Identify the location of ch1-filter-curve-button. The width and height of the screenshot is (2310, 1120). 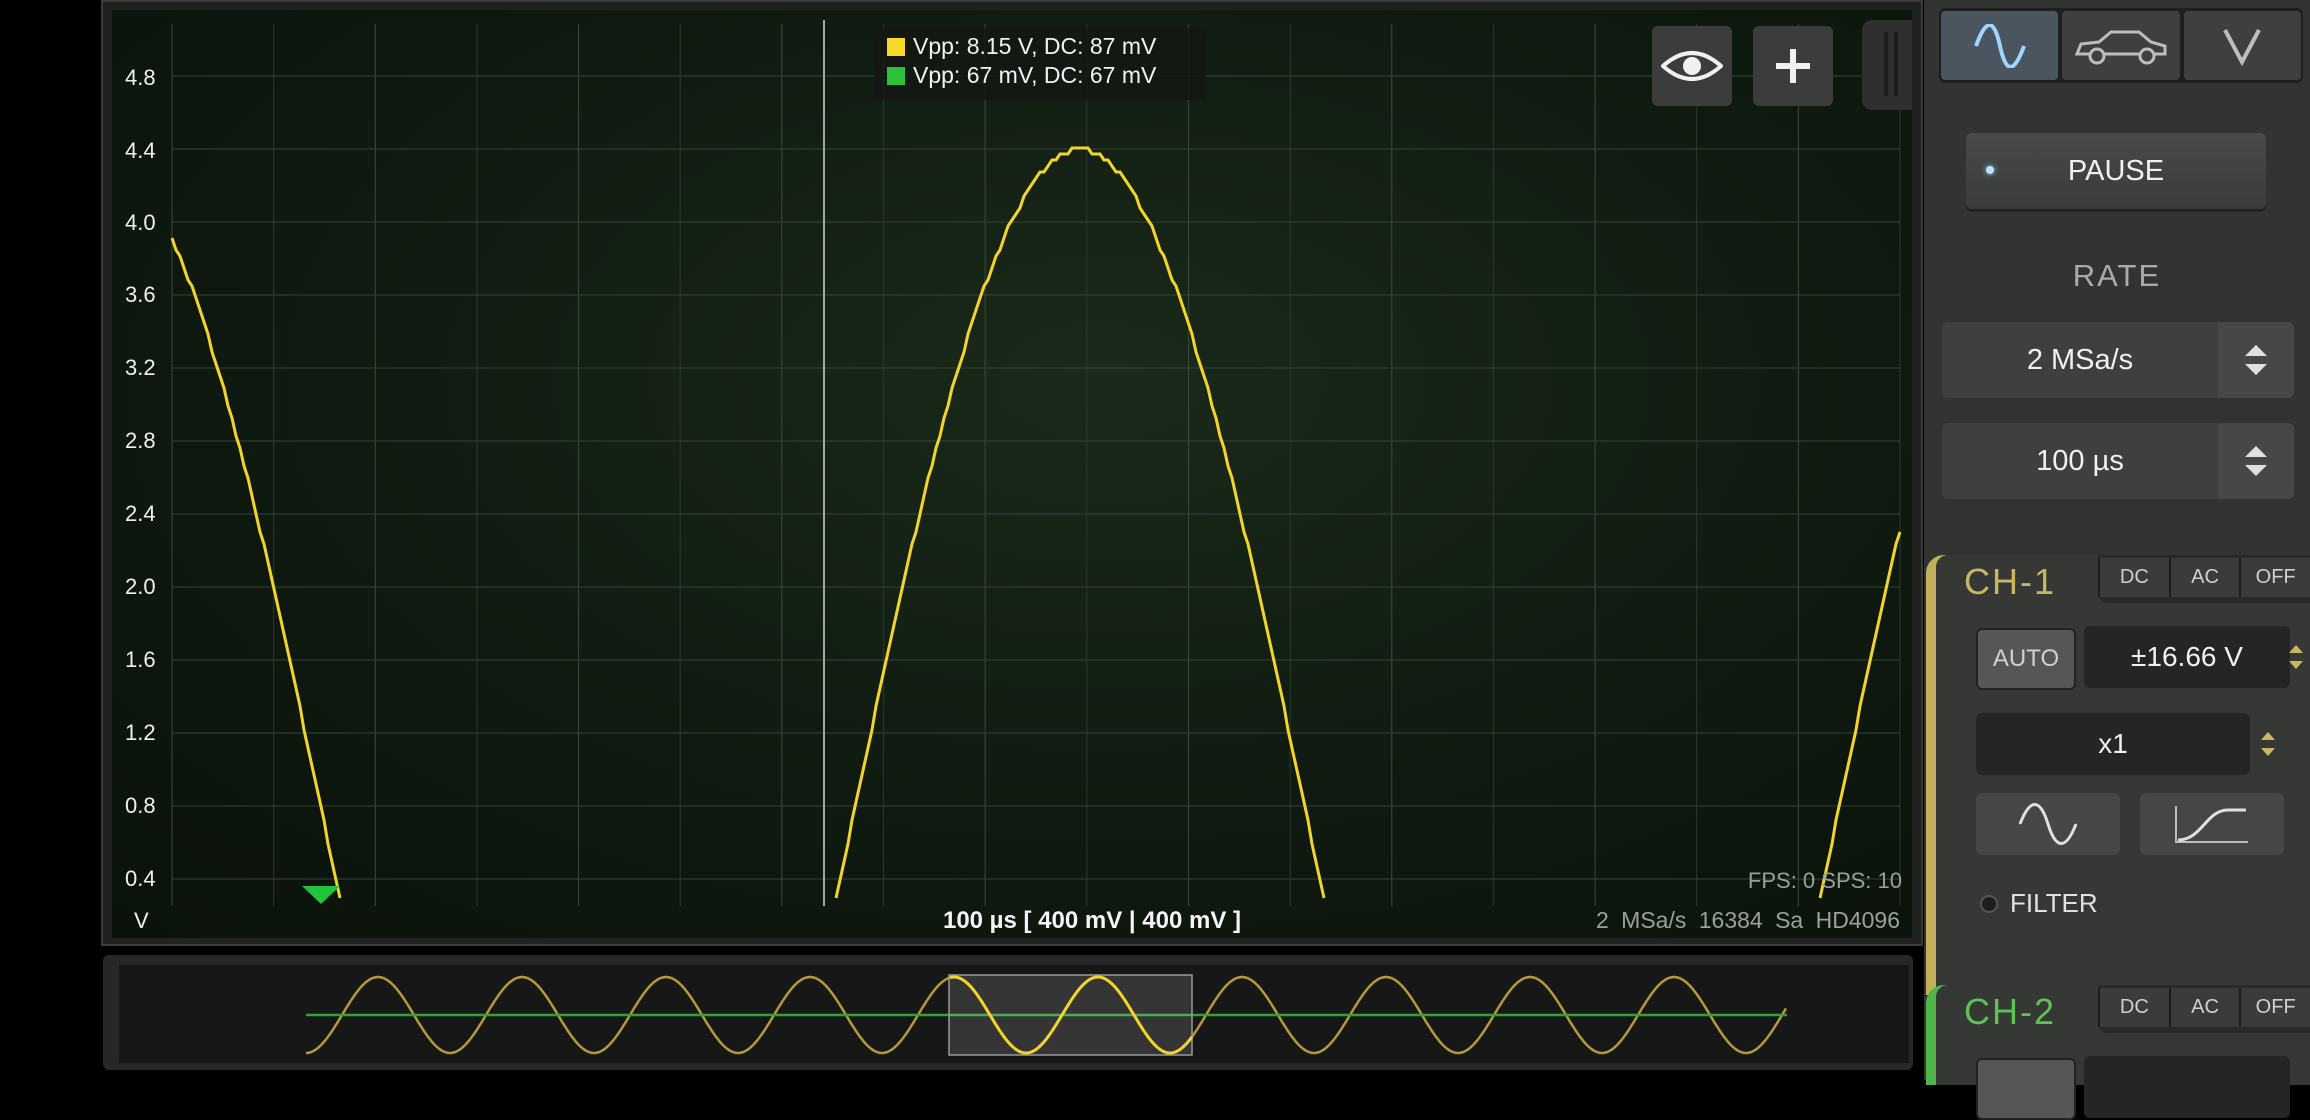
(2212, 824).